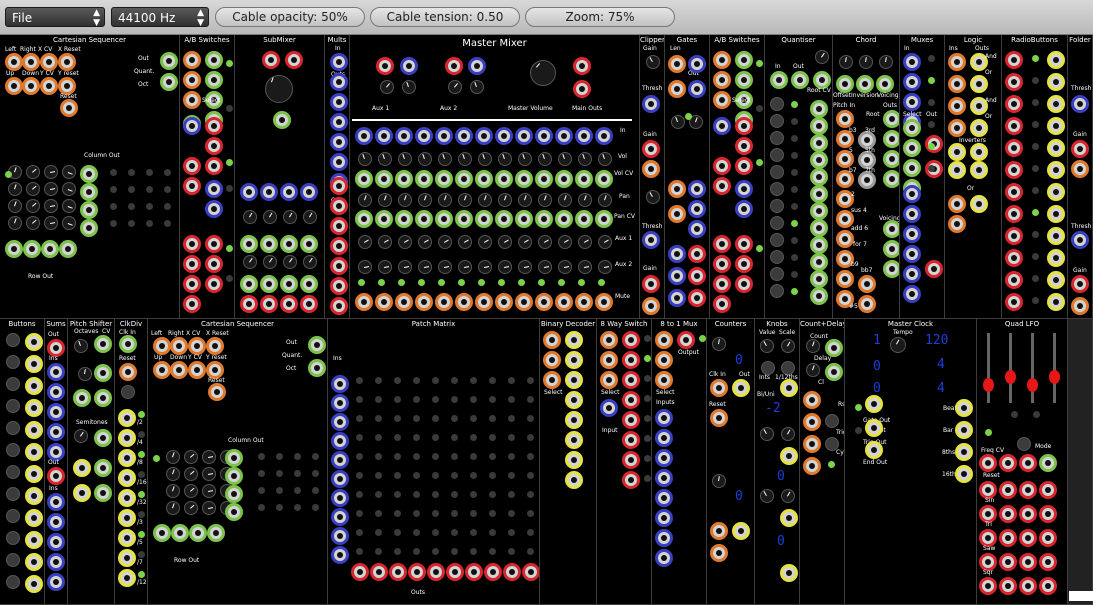 Image resolution: width=1093 pixels, height=605 pixels. Describe the element at coordinates (600, 17) in the screenshot. I see `zoom-slider: Zoom: 75%` at that location.